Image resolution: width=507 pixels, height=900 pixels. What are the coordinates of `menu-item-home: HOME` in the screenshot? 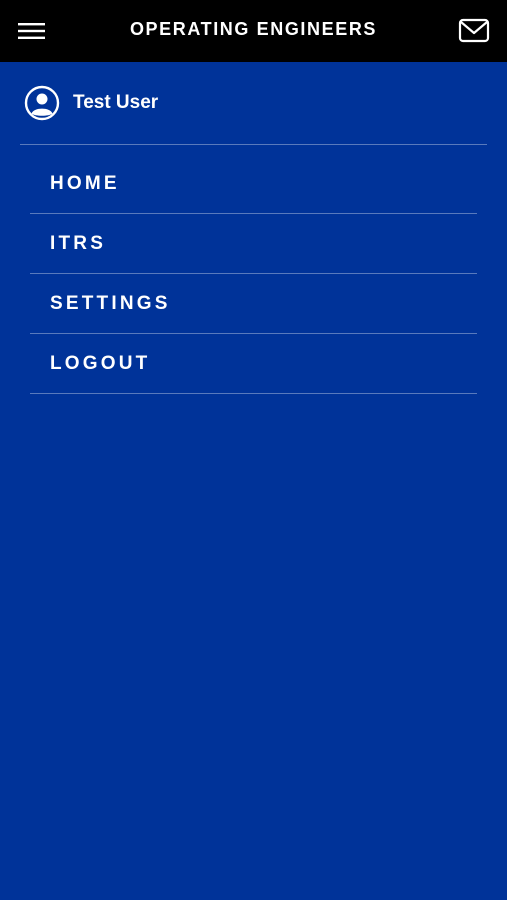 It's located at (253, 184).